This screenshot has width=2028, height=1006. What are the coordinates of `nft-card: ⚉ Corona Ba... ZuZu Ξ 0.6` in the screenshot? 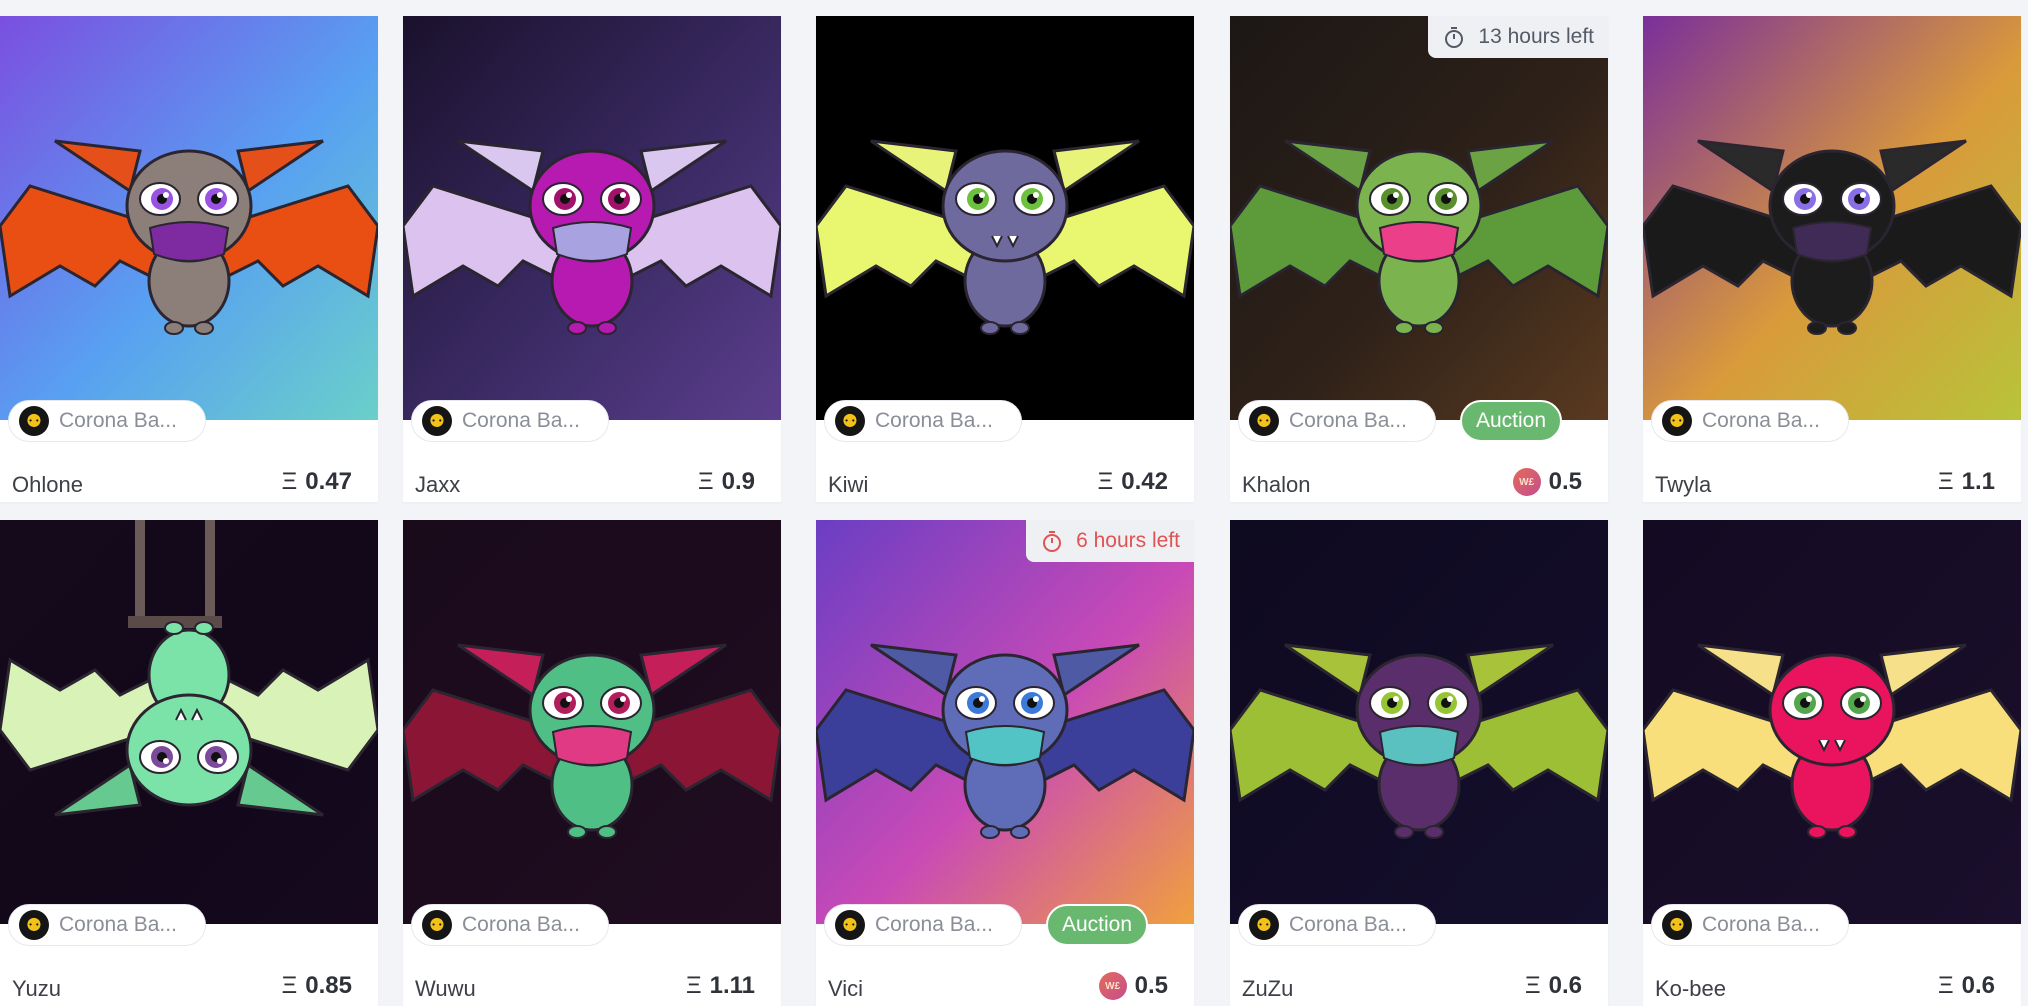 It's located at (1419, 763).